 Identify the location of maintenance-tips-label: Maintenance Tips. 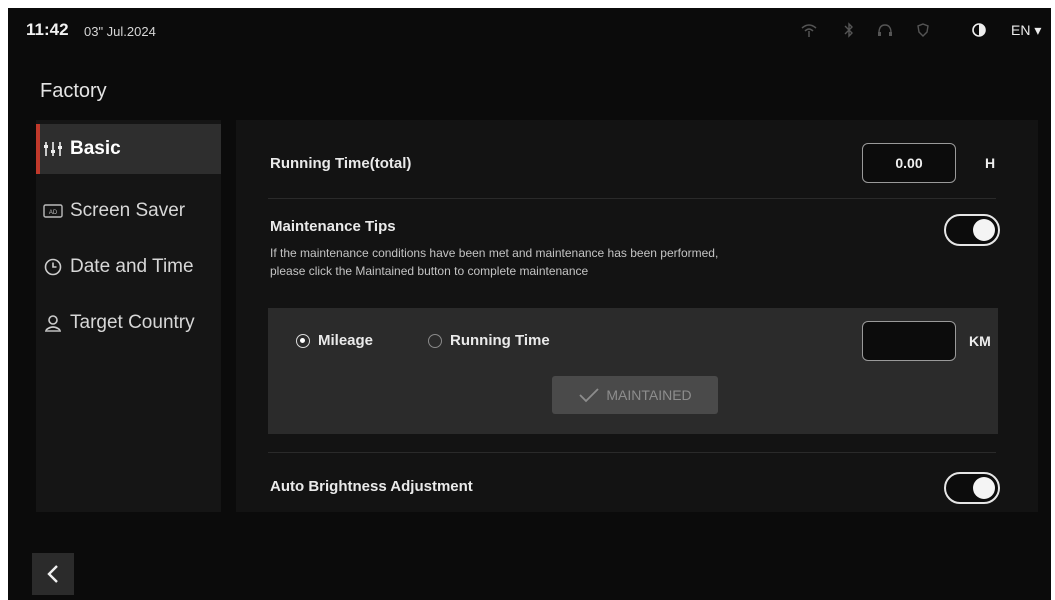
(333, 226).